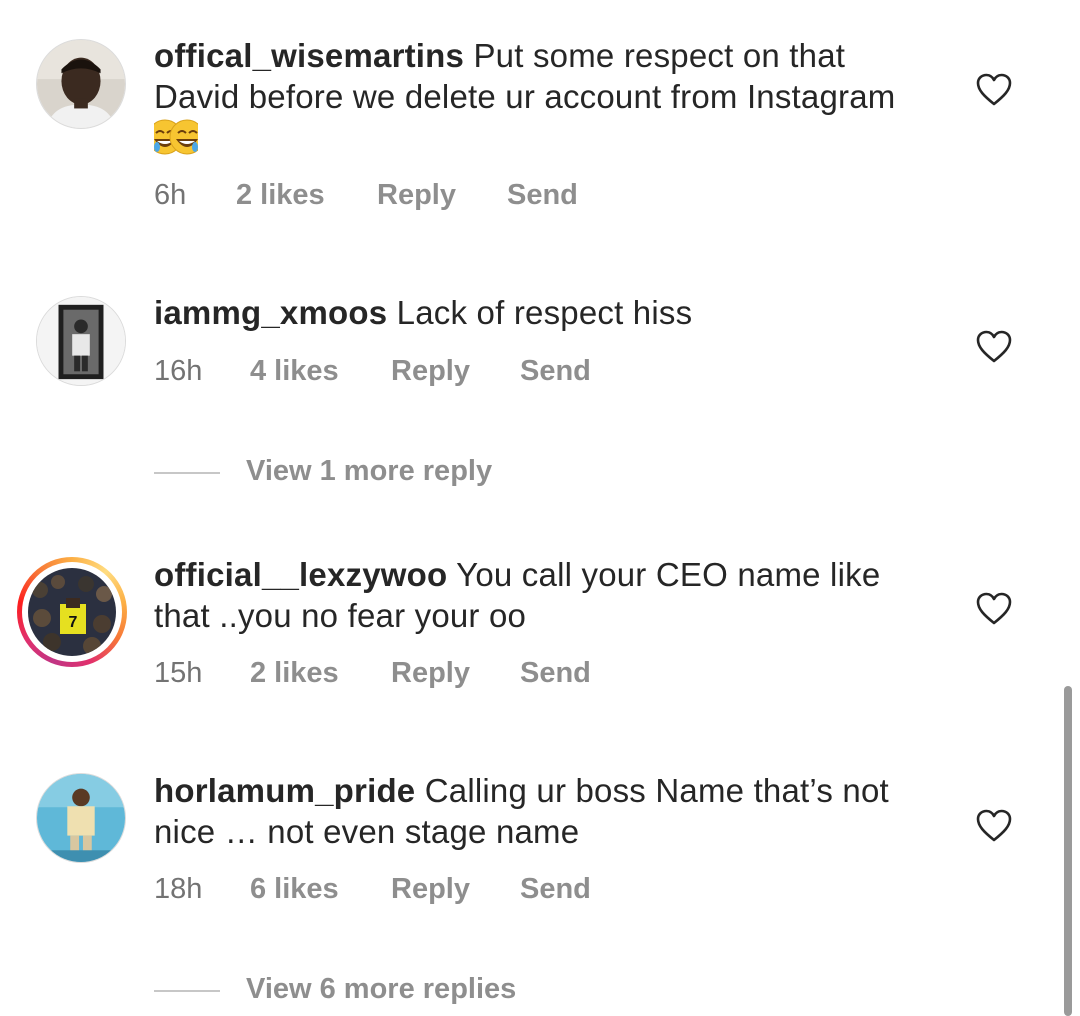  Describe the element at coordinates (270, 312) in the screenshot. I see `comment-username: iammg_xmoos` at that location.